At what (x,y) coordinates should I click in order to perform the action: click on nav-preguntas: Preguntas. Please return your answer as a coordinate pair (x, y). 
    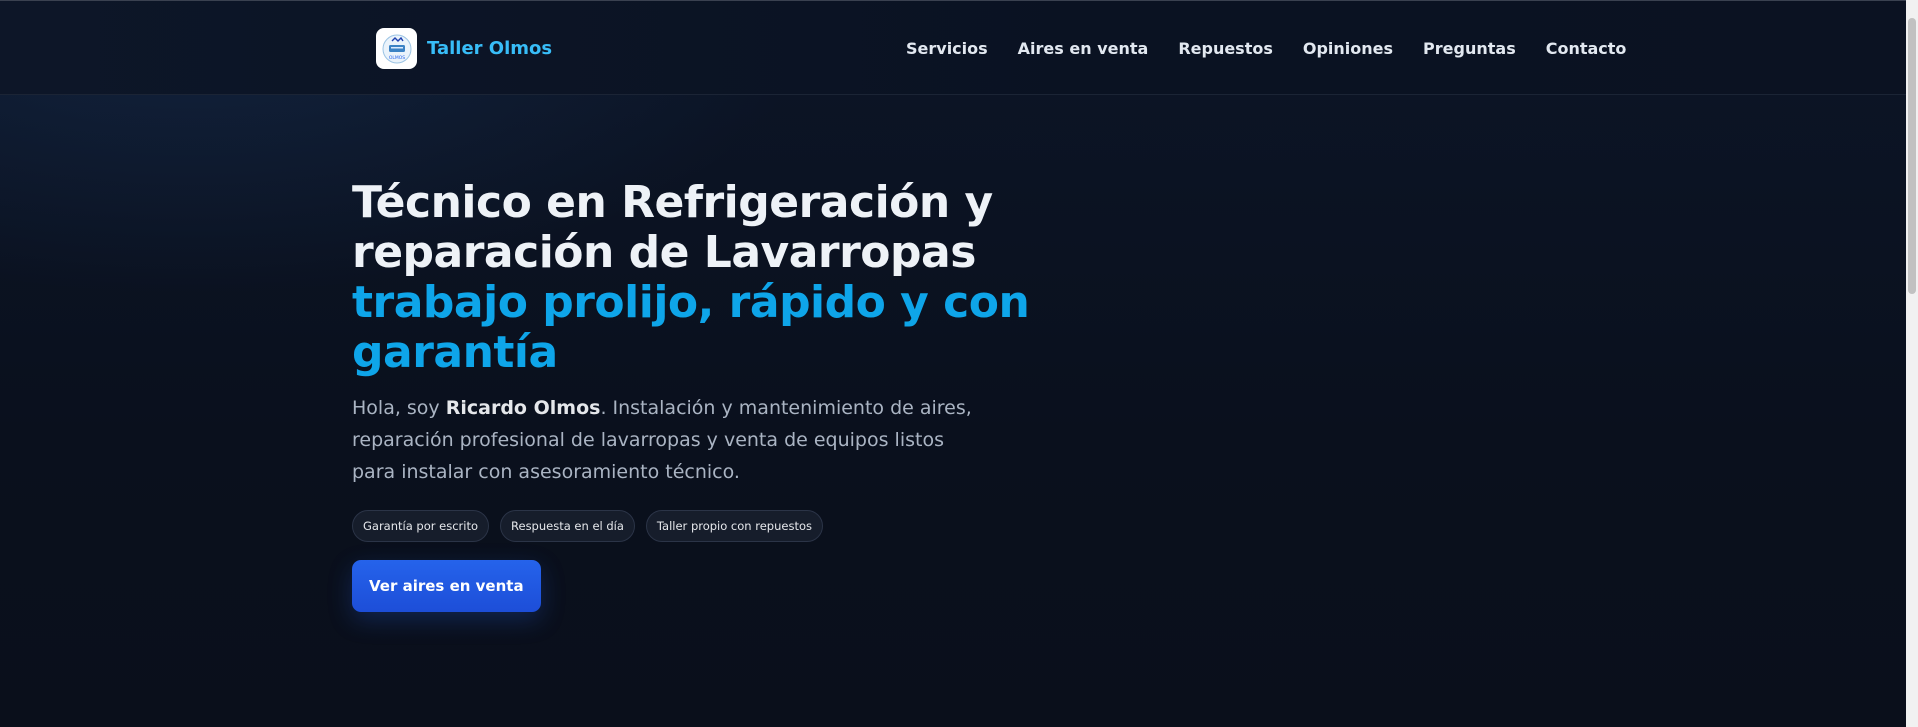
    Looking at the image, I should click on (1469, 48).